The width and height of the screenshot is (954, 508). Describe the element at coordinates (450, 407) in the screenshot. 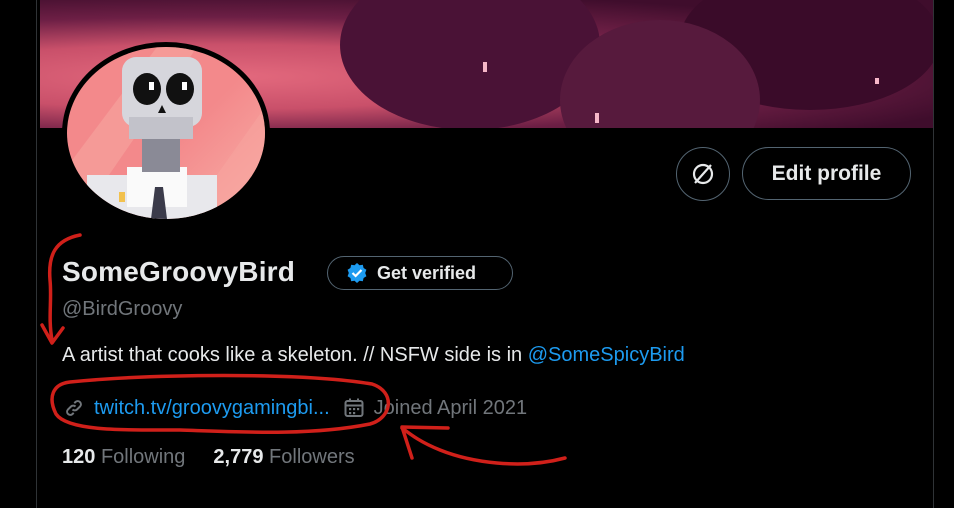

I see `joined-date: Joined April 2021` at that location.